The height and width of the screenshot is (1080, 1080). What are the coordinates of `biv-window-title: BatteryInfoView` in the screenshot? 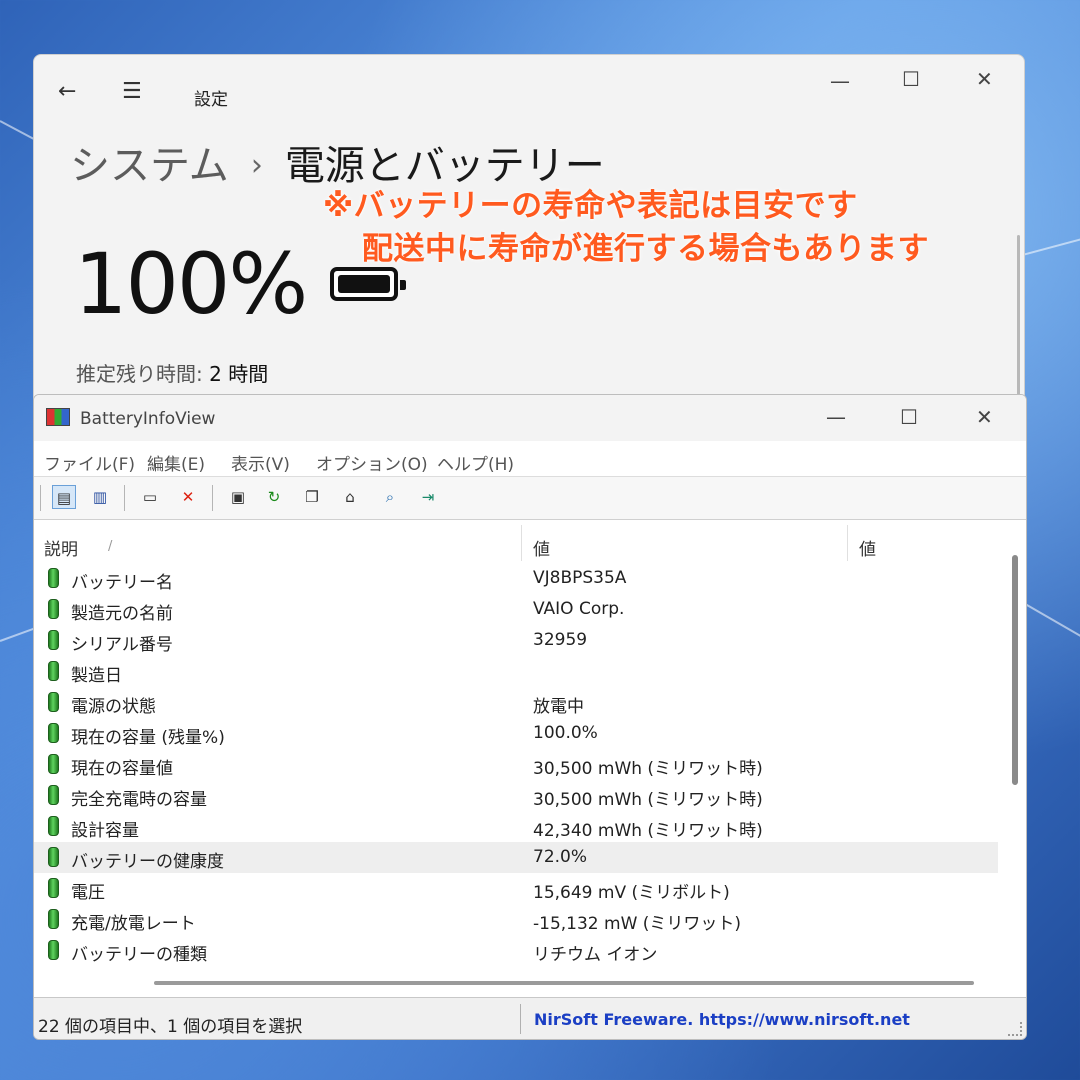 It's located at (148, 419).